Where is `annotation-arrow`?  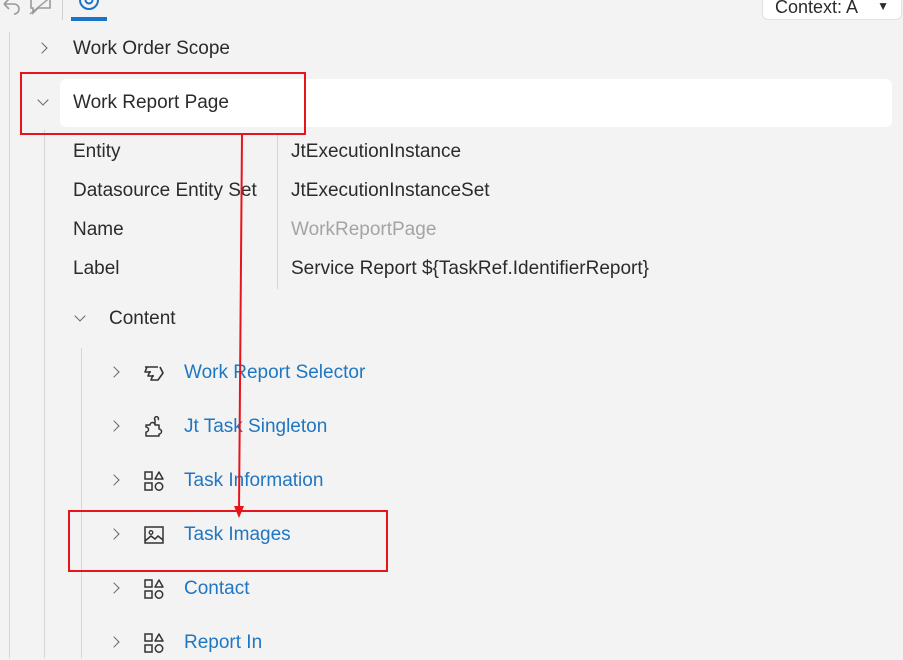 annotation-arrow is located at coordinates (239, 326).